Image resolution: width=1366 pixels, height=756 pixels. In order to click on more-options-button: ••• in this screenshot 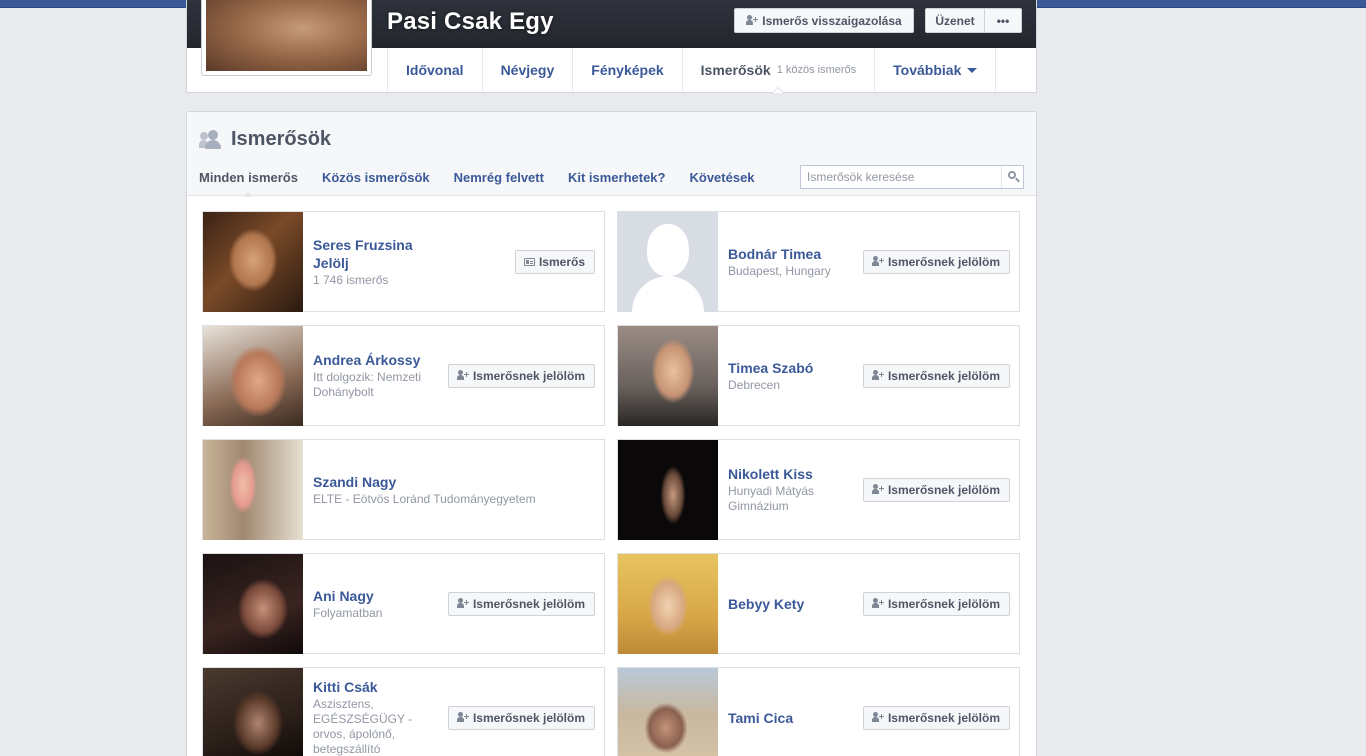, I will do `click(1003, 20)`.